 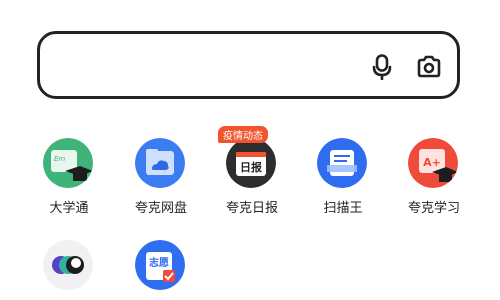 I want to click on microphone-icon, so click(x=382, y=67).